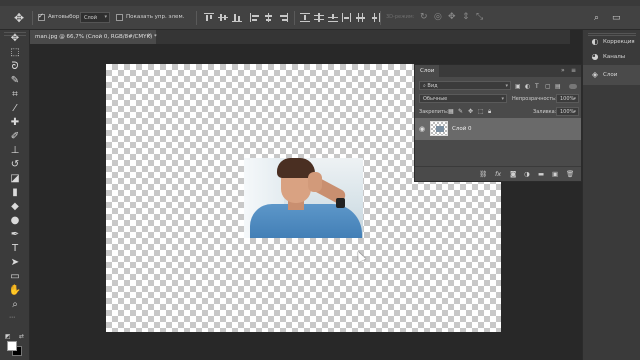 The image size is (640, 360). Describe the element at coordinates (489, 112) in the screenshot. I see `lock-all-icon: 🔒︎` at that location.